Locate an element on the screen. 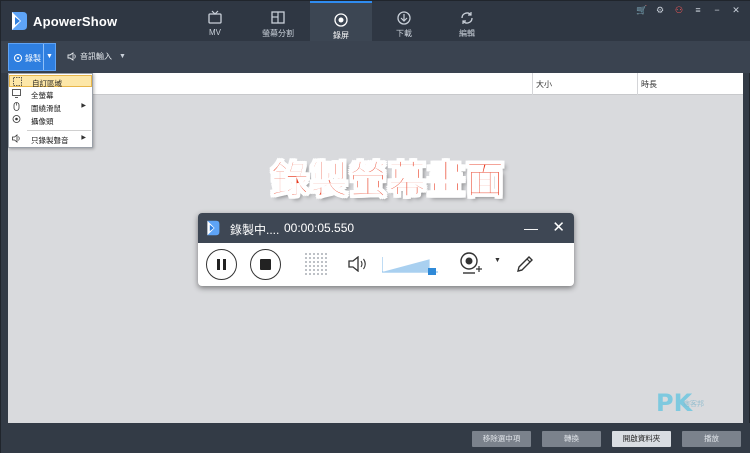  recording-panel: 錄製中.... 00:00:05.550 — ✕ ▼ is located at coordinates (386, 249).